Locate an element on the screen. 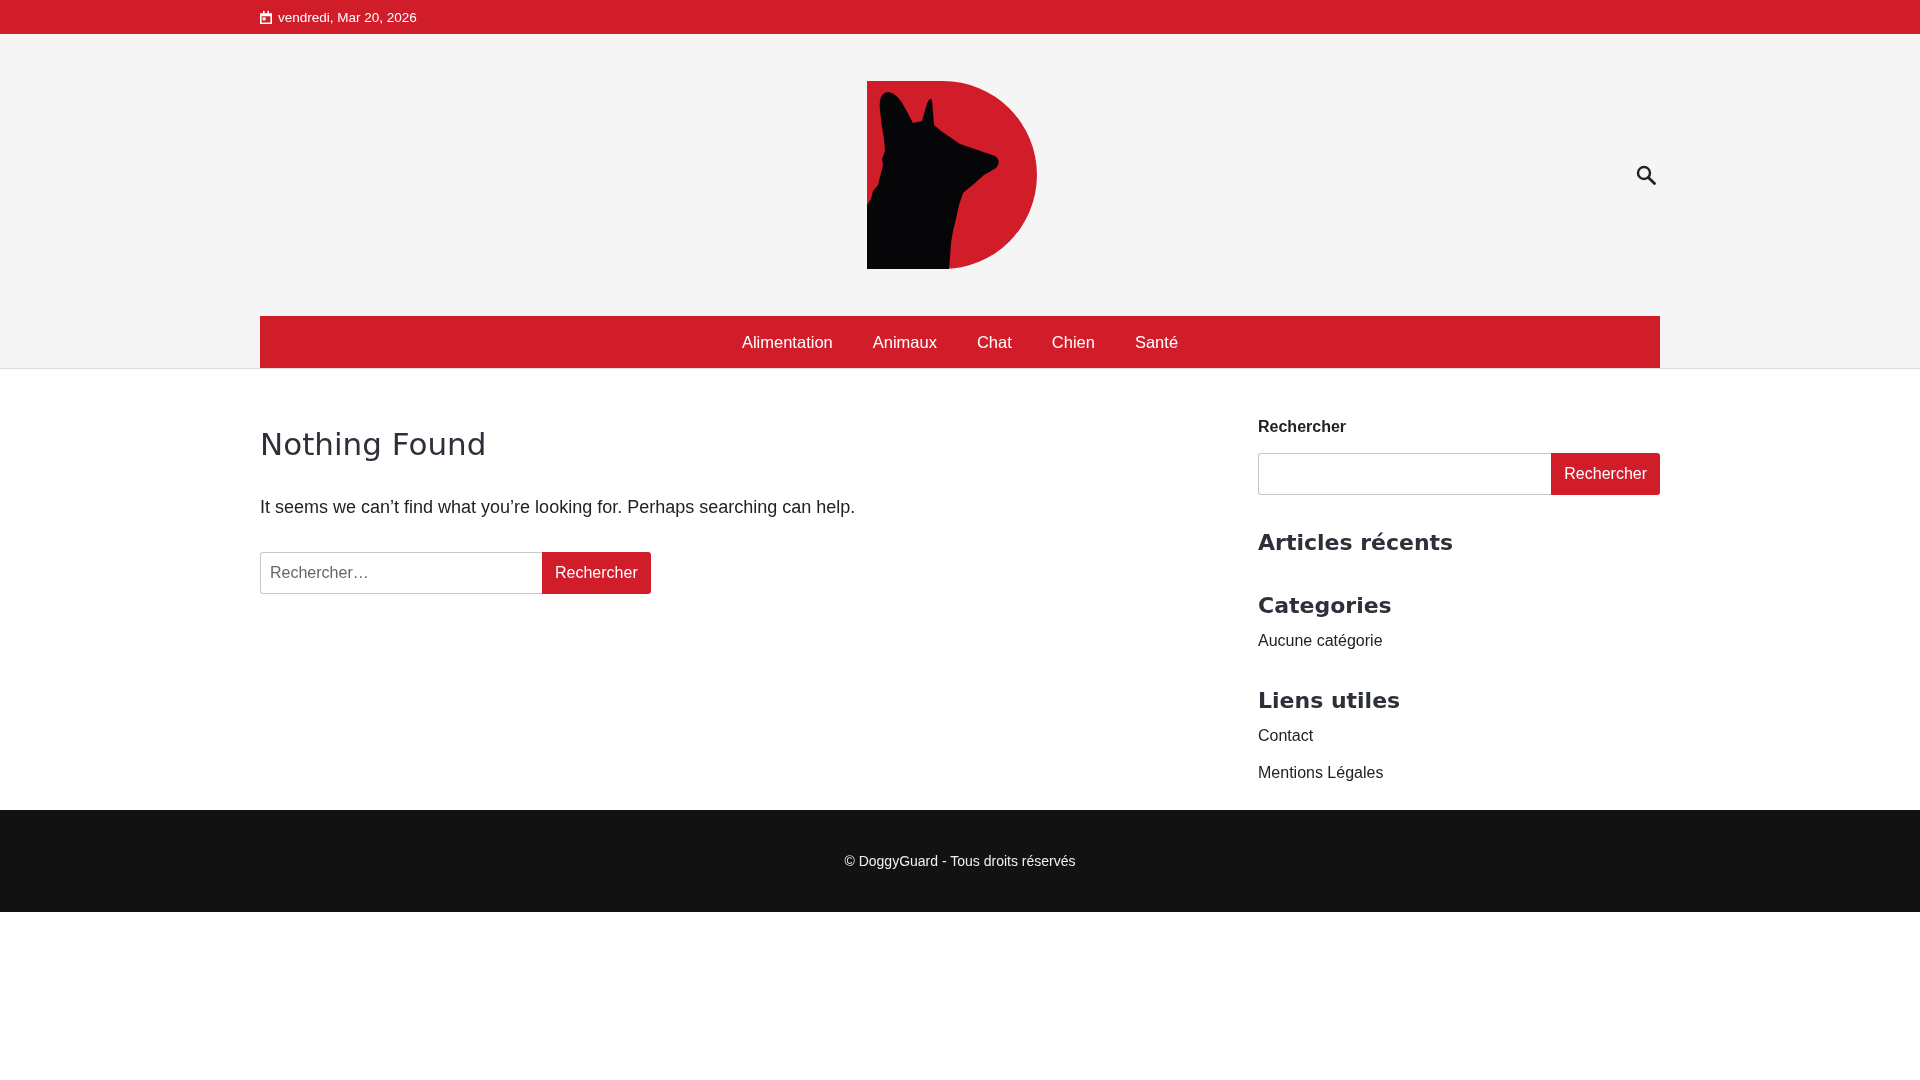 This screenshot has width=1920, height=1080. widget-link: Contact is located at coordinates (1286, 736).